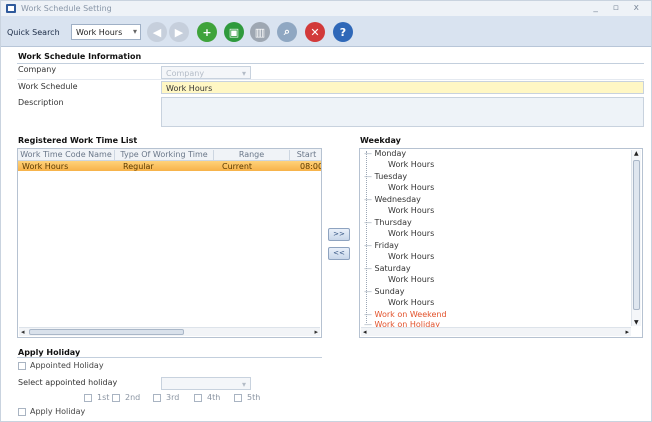 The width and height of the screenshot is (652, 422). What do you see at coordinates (88, 398) in the screenshot?
I see `week-1st-checkbox` at bounding box center [88, 398].